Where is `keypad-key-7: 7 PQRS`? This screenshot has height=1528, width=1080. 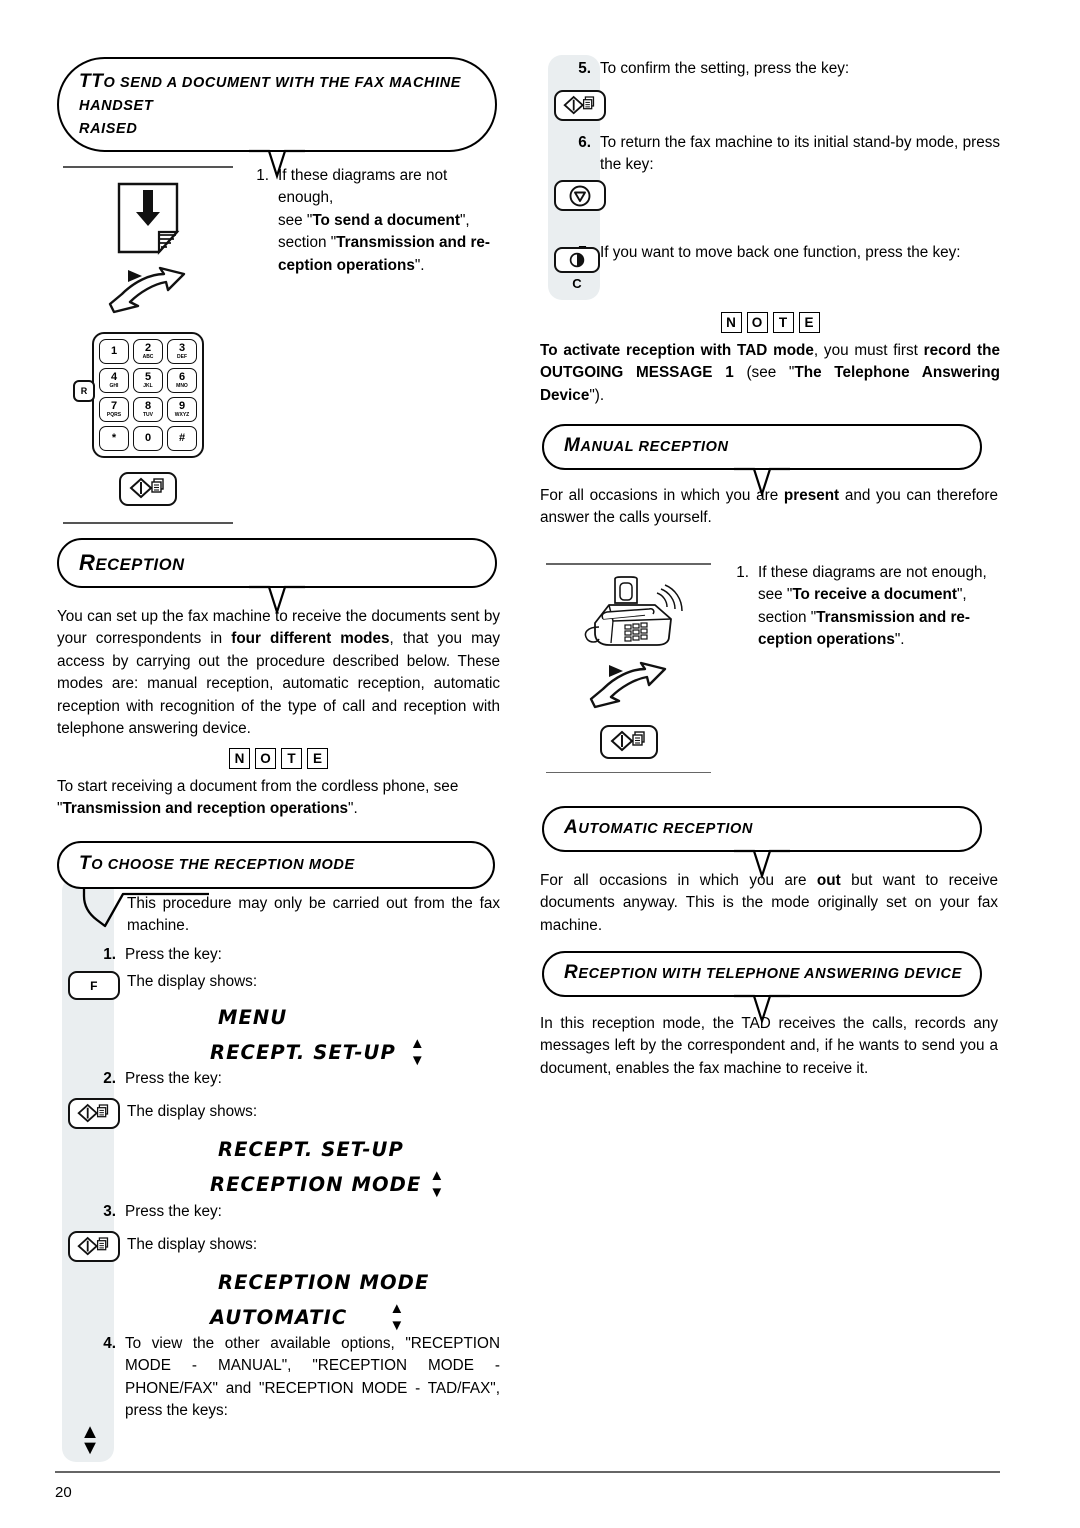
keypad-key-7: 7 PQRS is located at coordinates (114, 409).